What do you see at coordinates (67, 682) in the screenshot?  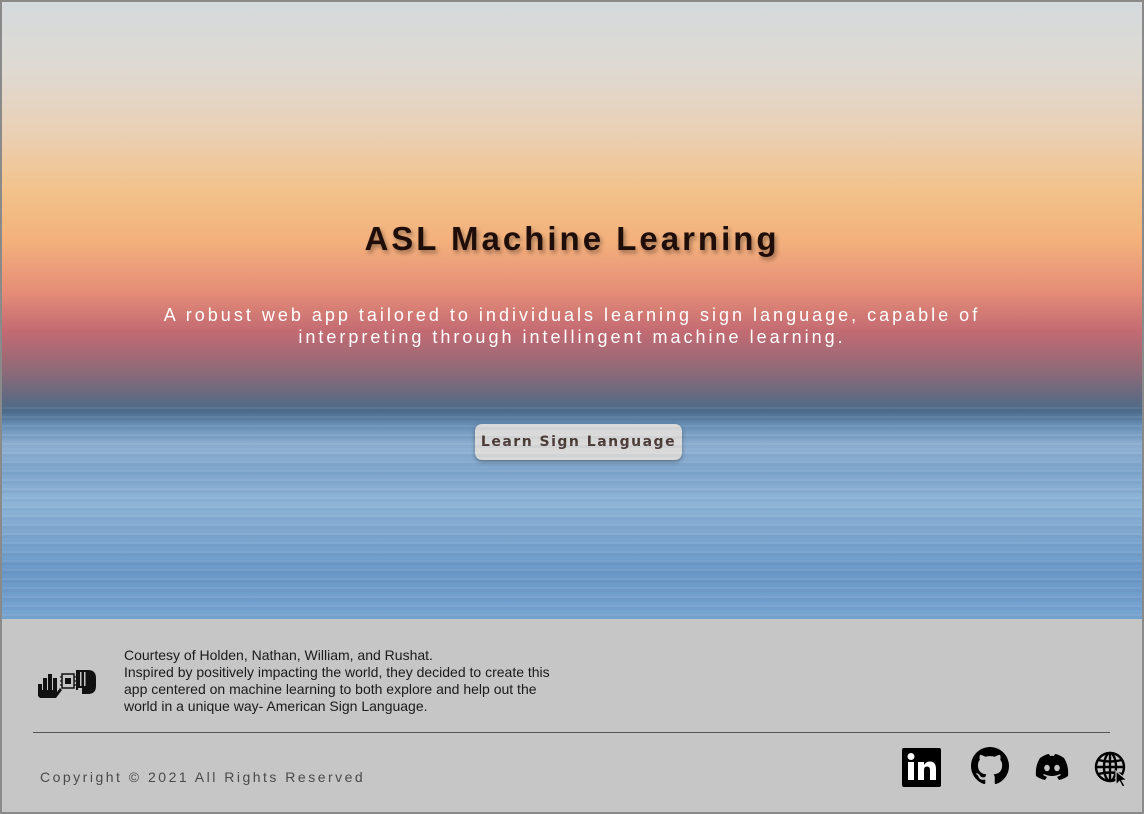 I see `logo-icon` at bounding box center [67, 682].